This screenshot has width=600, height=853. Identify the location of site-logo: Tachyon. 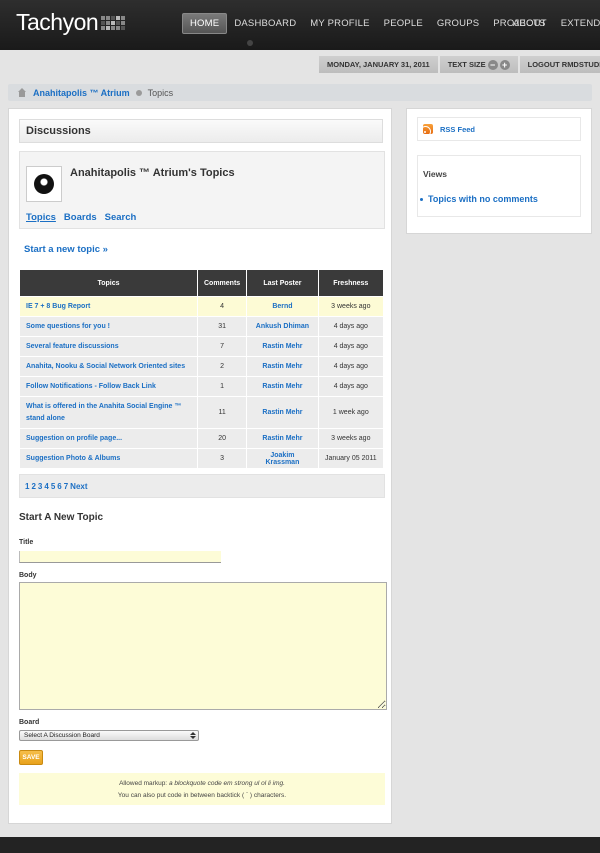
(71, 22).